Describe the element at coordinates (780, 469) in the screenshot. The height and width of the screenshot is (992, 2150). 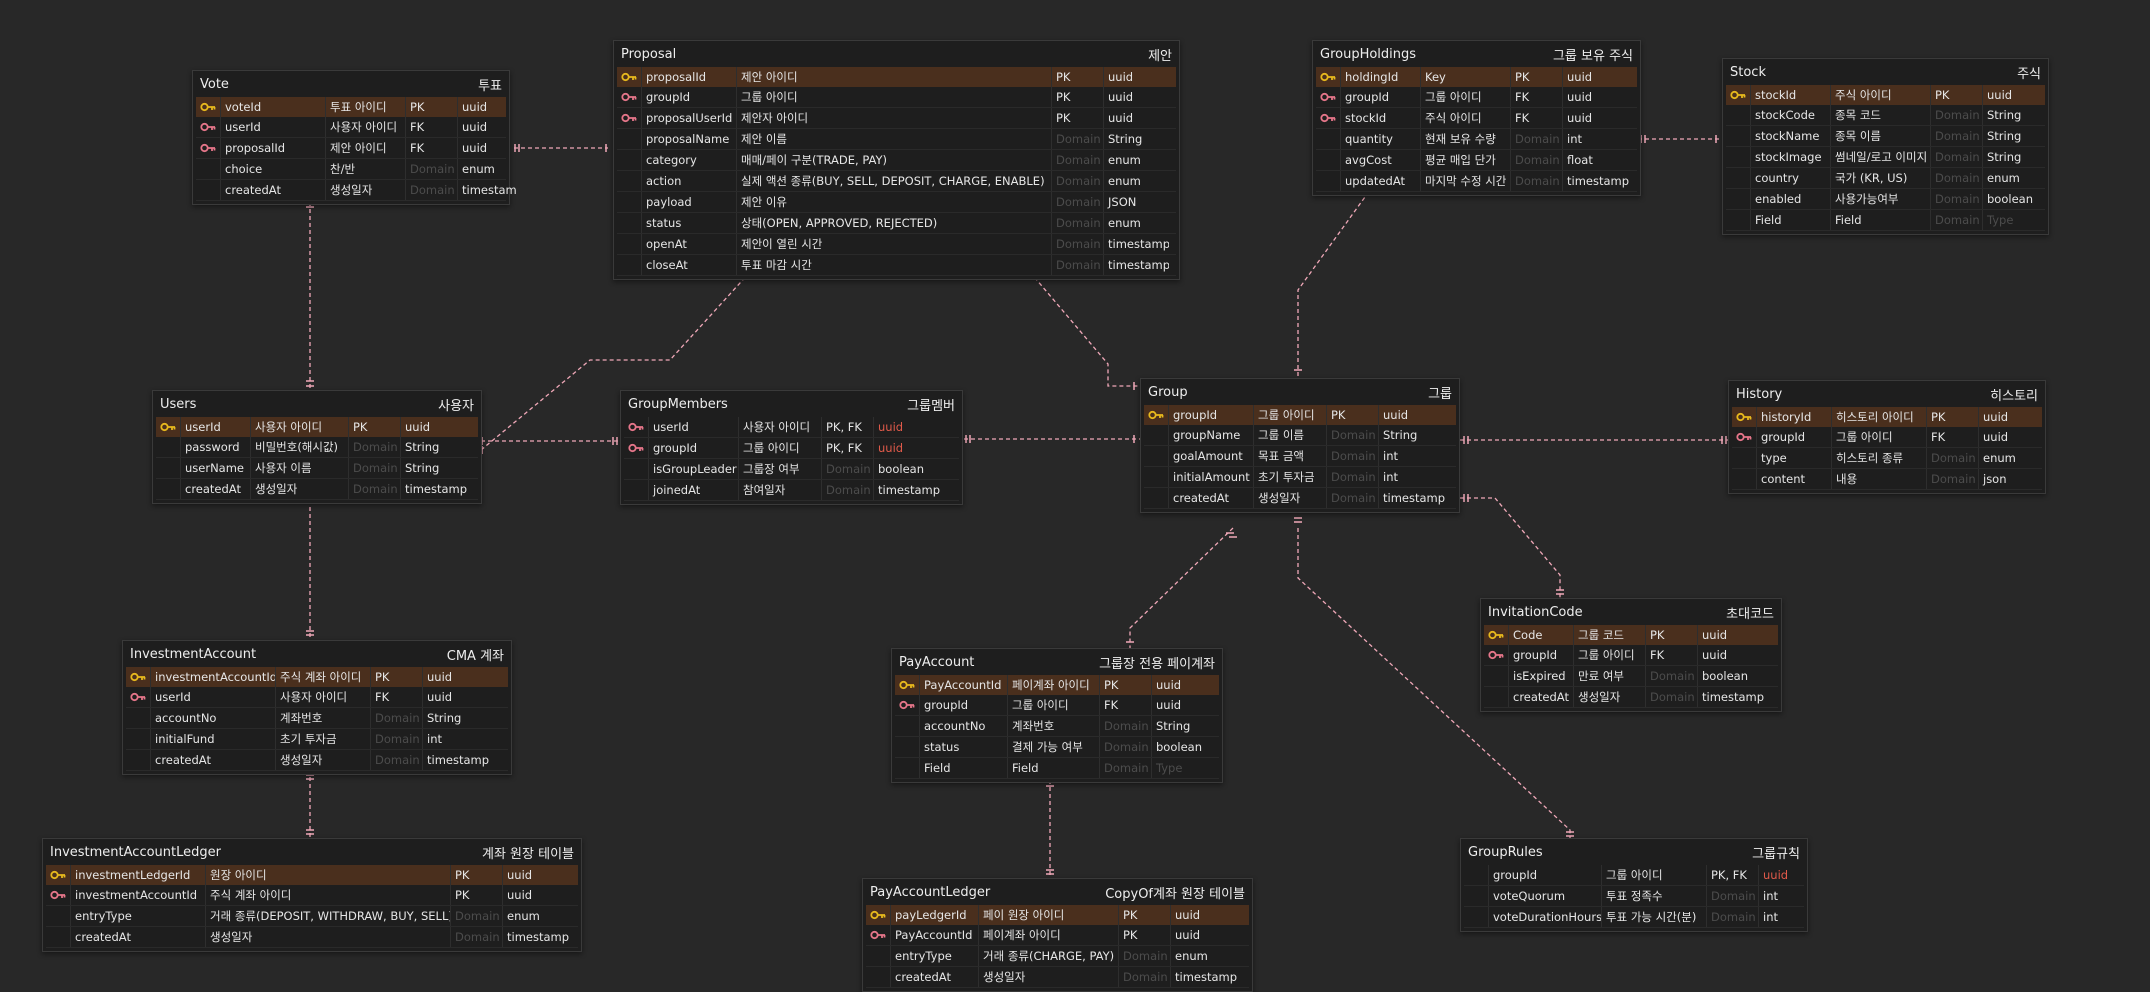
I see `field-comment: 그룹장 여부` at that location.